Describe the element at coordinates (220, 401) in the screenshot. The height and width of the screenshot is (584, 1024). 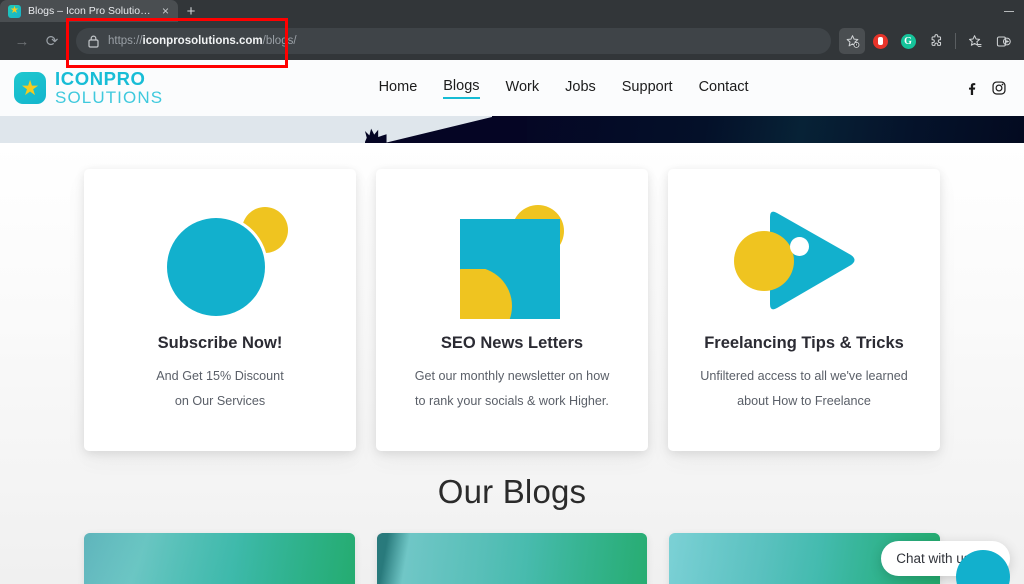
I see `card-desc-line-2: on Our Services` at that location.